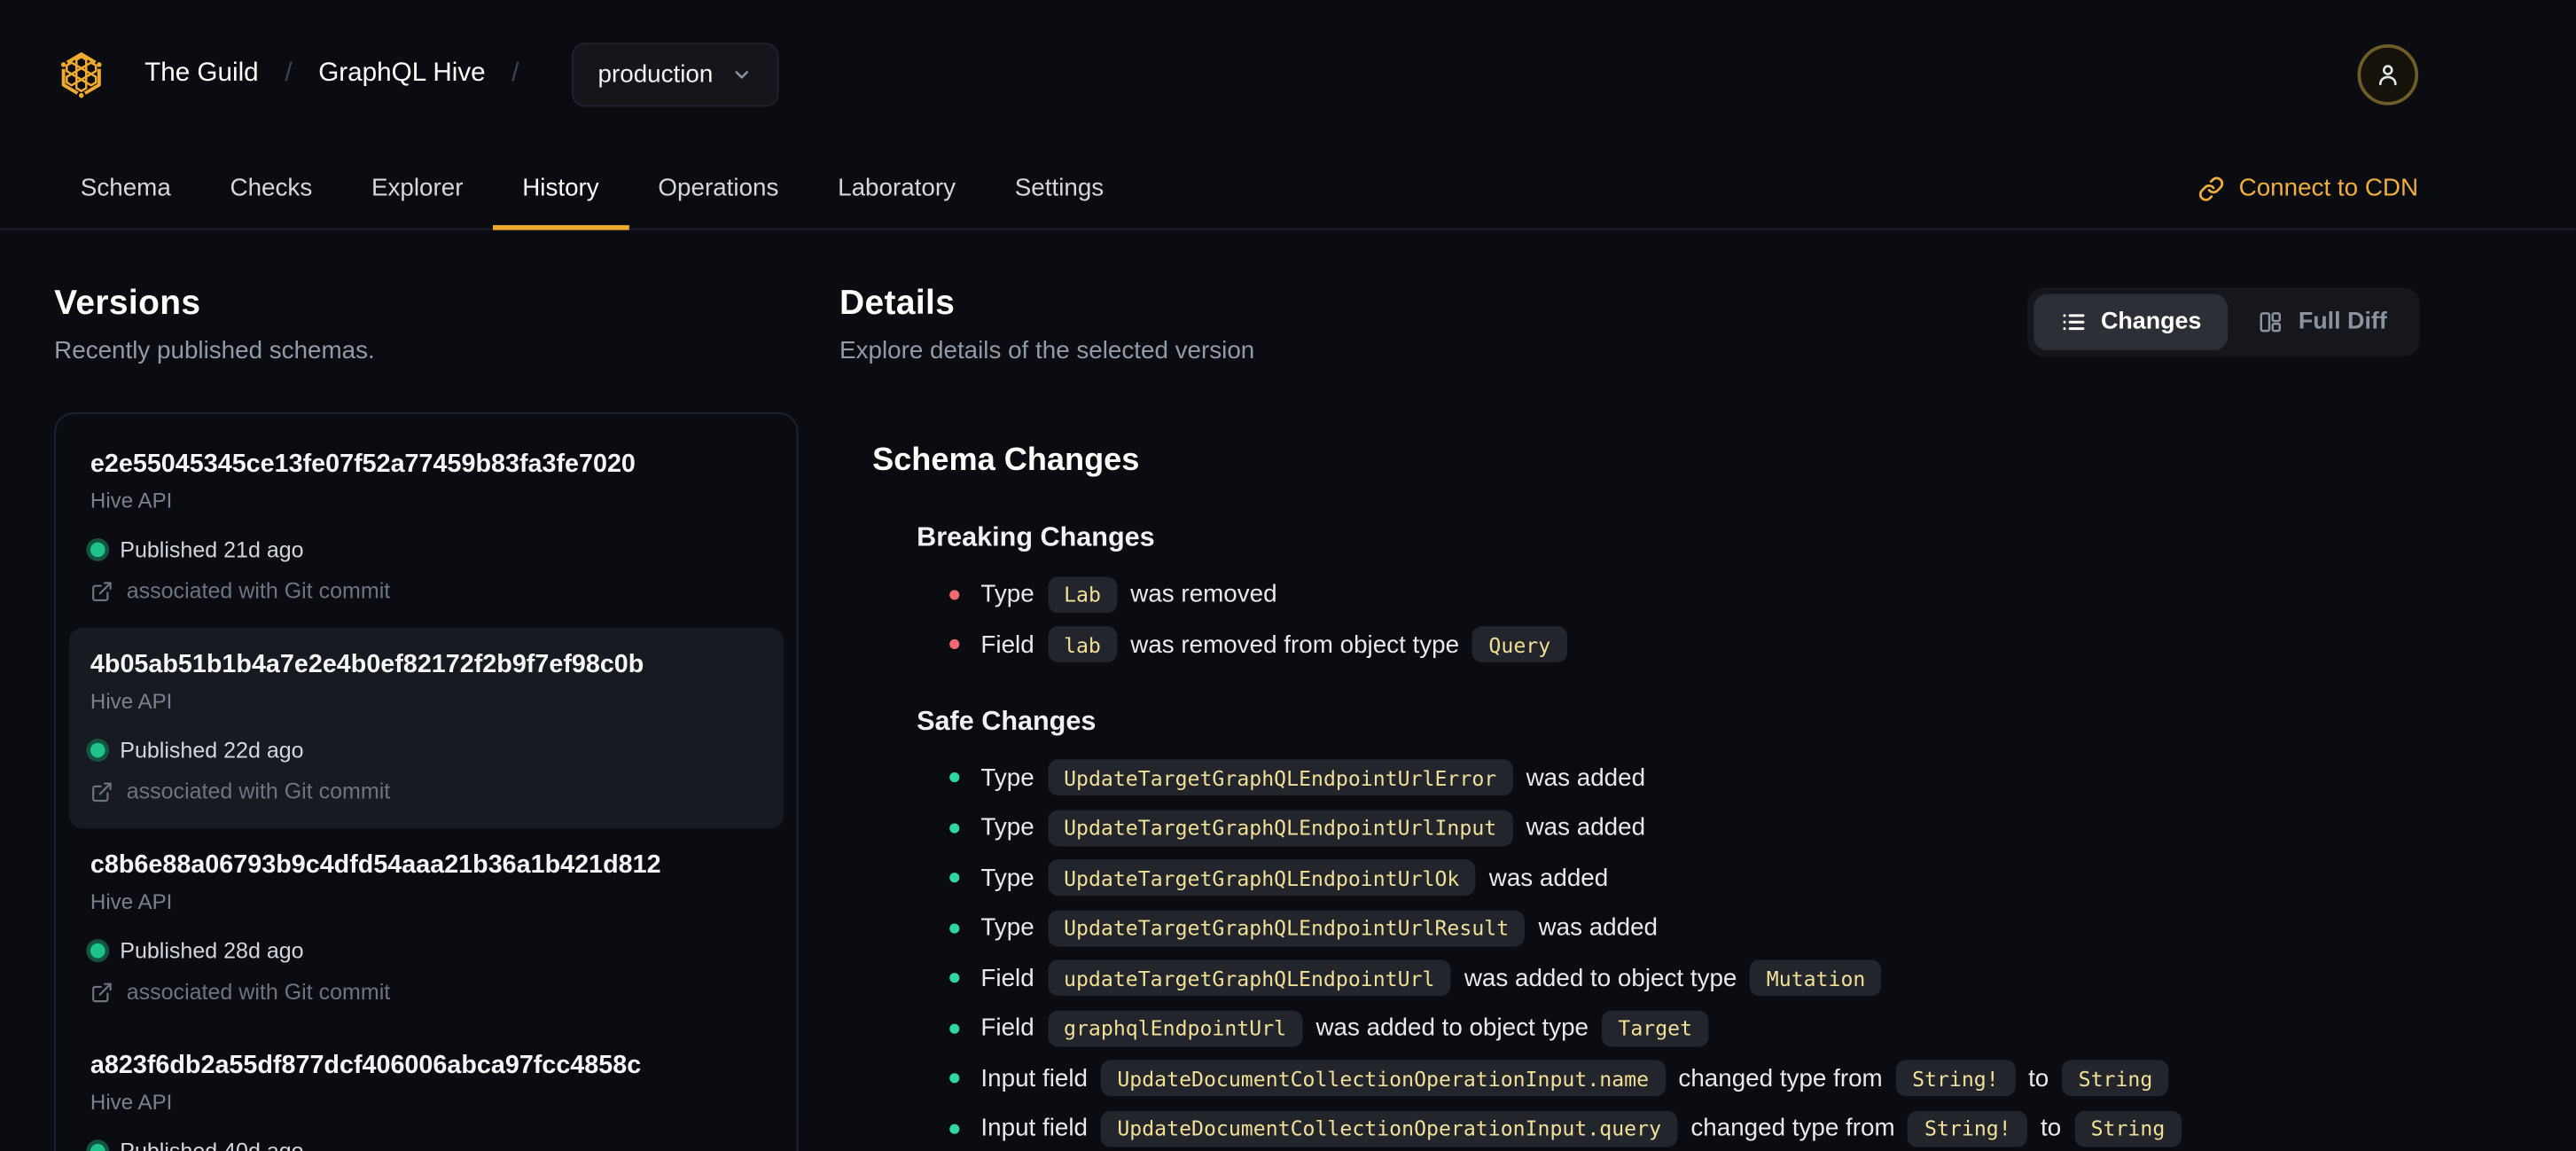  What do you see at coordinates (655, 74) in the screenshot?
I see `target-selector-value: production` at bounding box center [655, 74].